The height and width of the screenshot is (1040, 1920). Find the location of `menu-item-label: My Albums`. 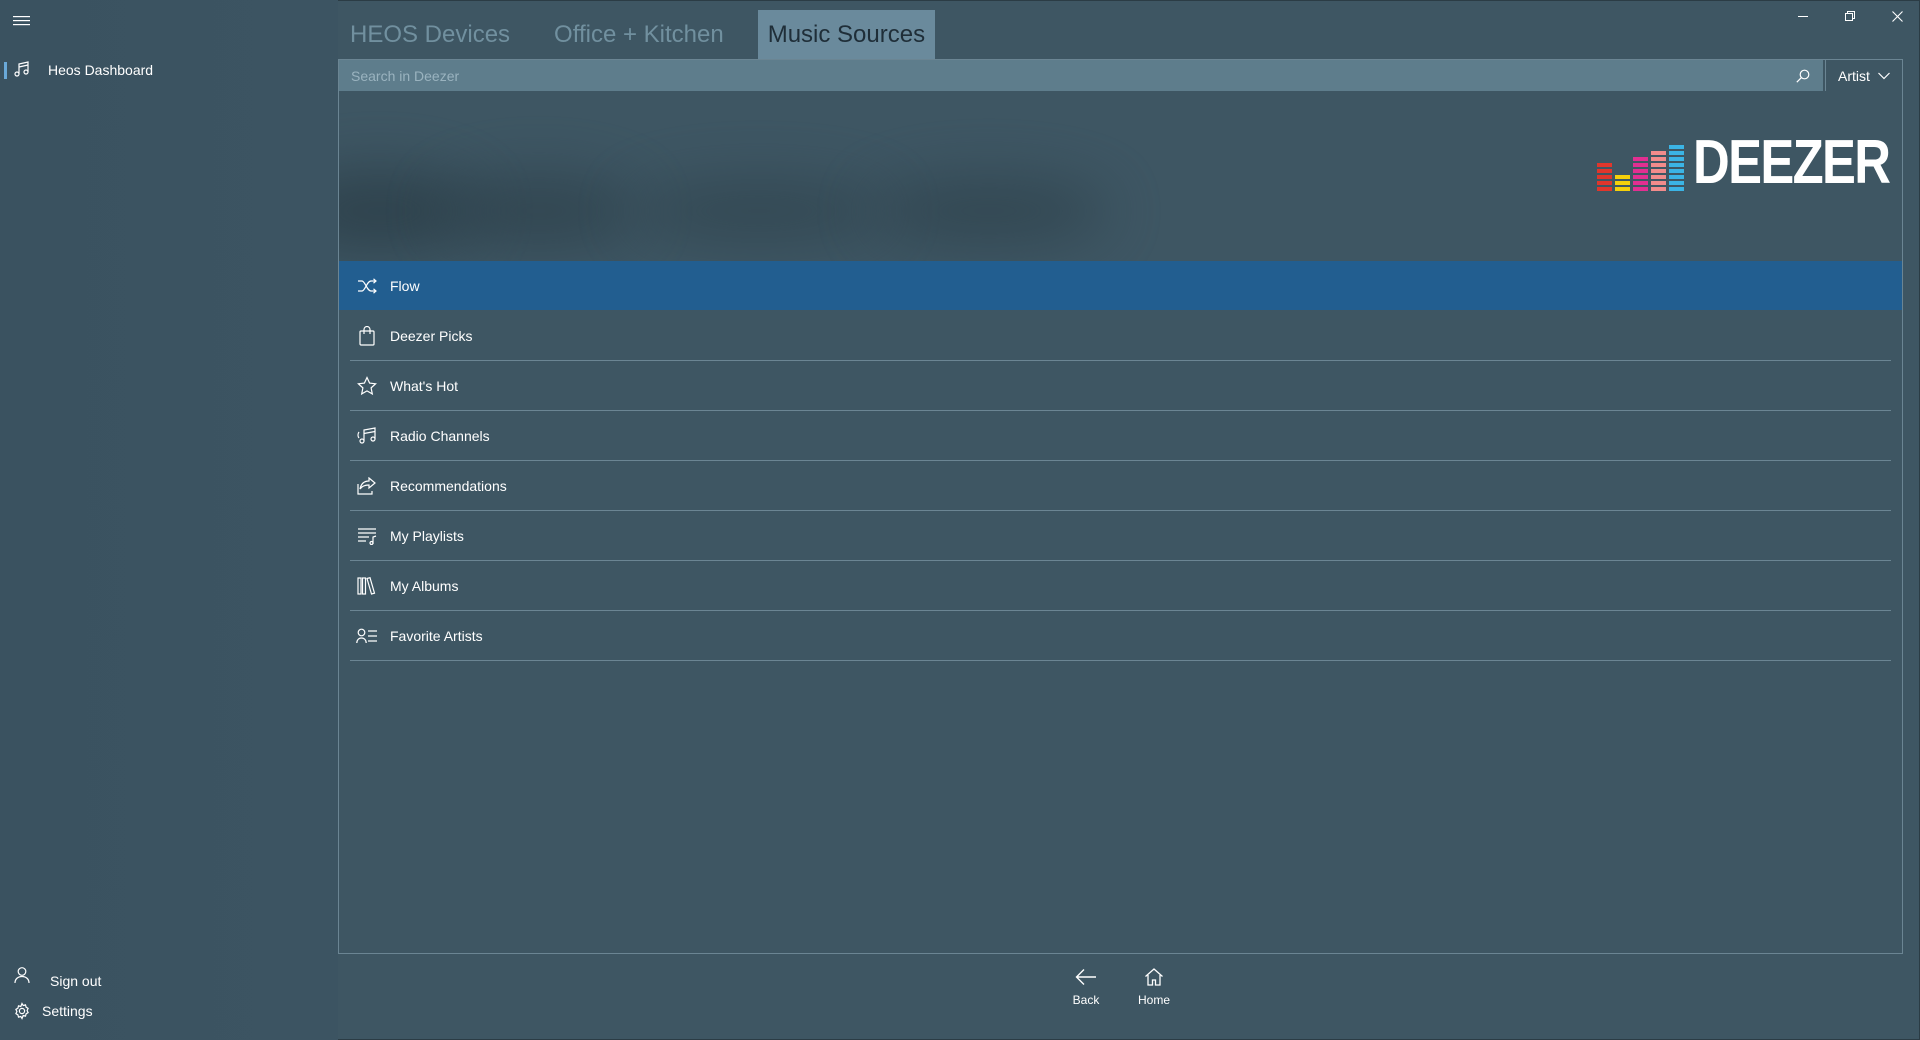

menu-item-label: My Albums is located at coordinates (424, 585).